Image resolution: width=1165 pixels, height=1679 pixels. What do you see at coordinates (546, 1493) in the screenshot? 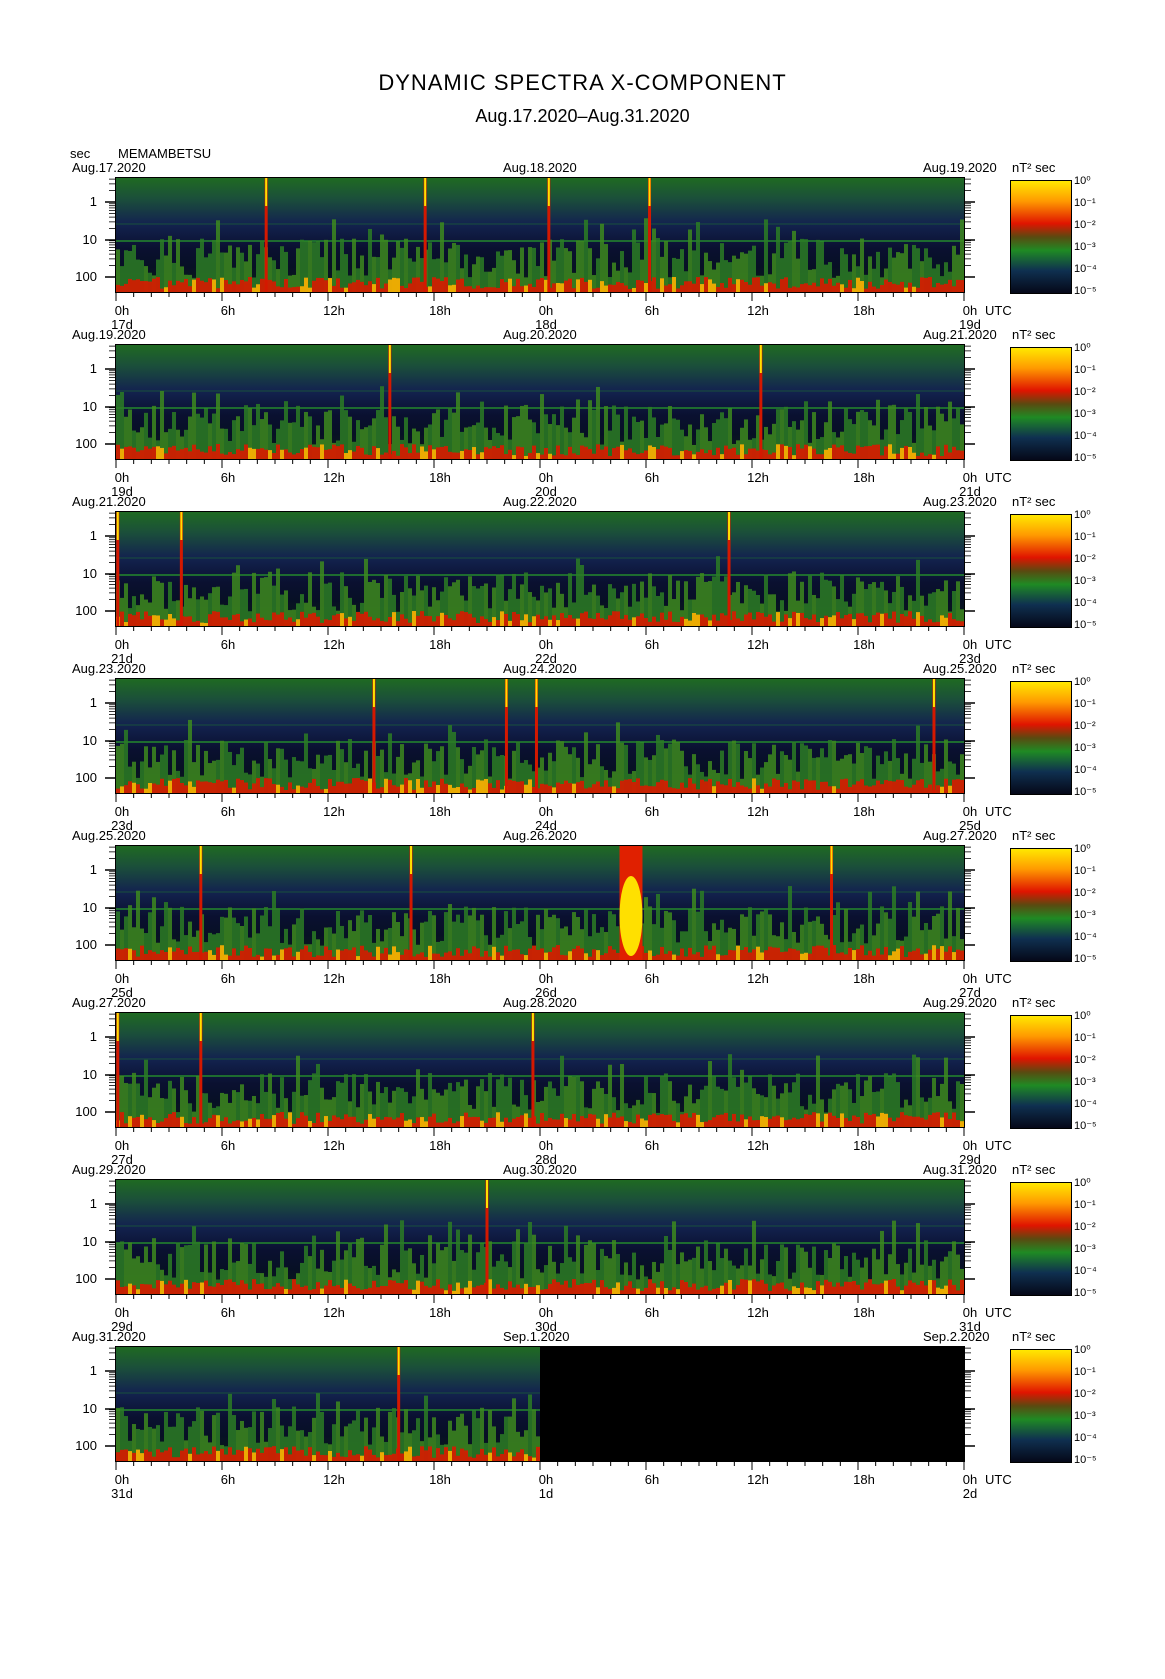
I see `day-label: 1d` at bounding box center [546, 1493].